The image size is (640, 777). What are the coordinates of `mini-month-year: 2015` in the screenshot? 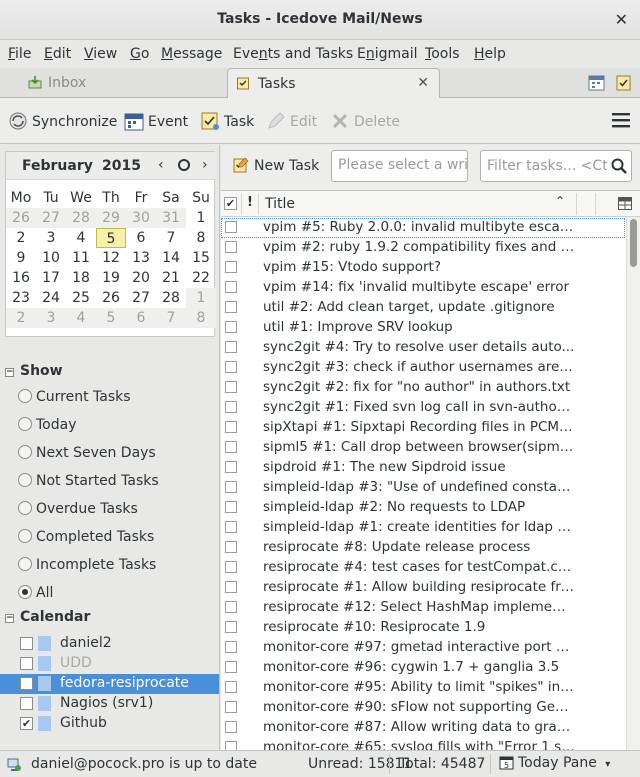 It's located at (121, 166).